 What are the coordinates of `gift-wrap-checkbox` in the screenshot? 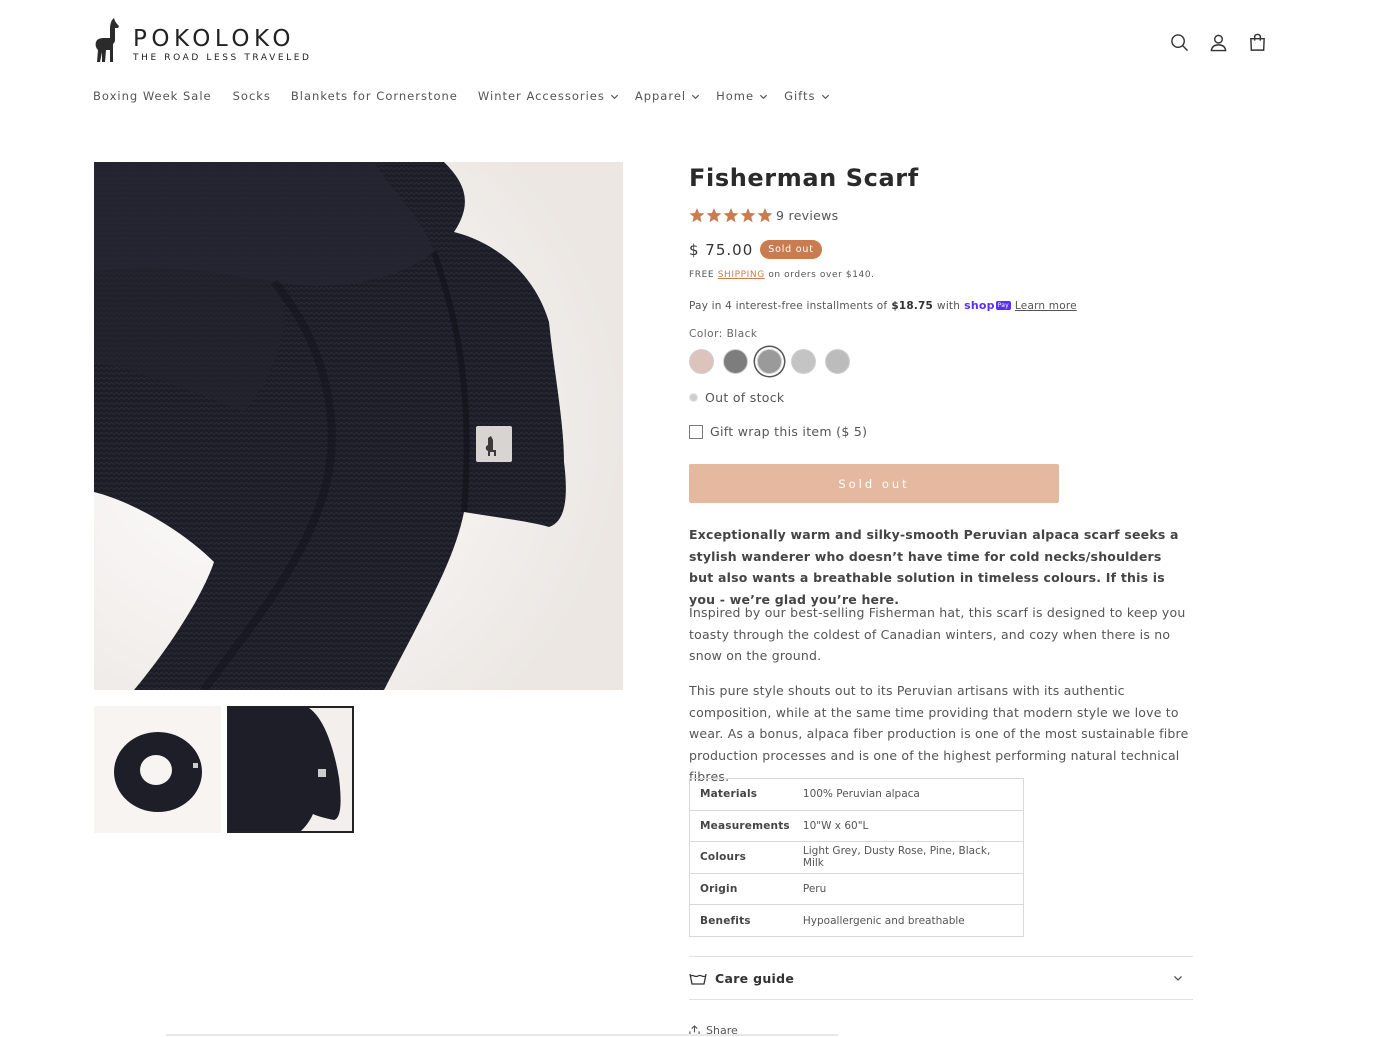 It's located at (696, 431).